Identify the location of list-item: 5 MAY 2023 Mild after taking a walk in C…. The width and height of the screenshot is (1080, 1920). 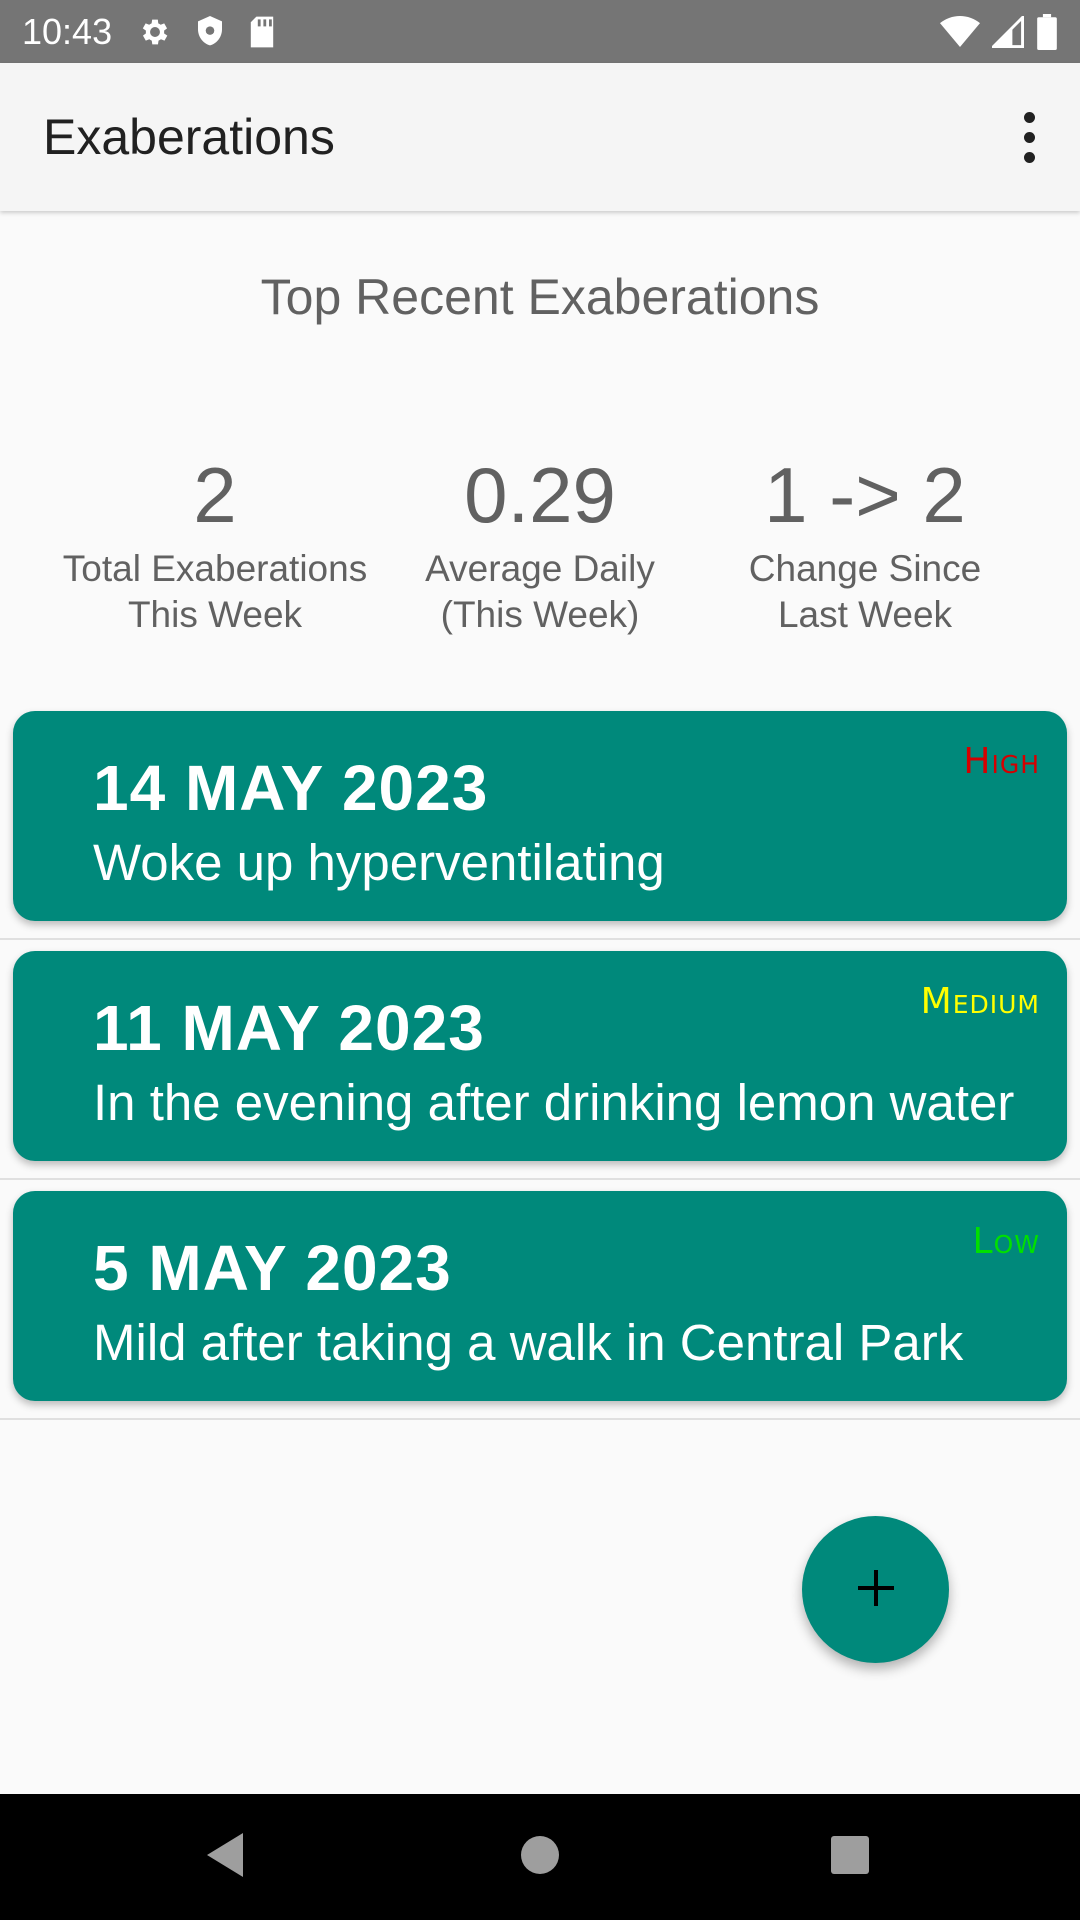
(540, 1300).